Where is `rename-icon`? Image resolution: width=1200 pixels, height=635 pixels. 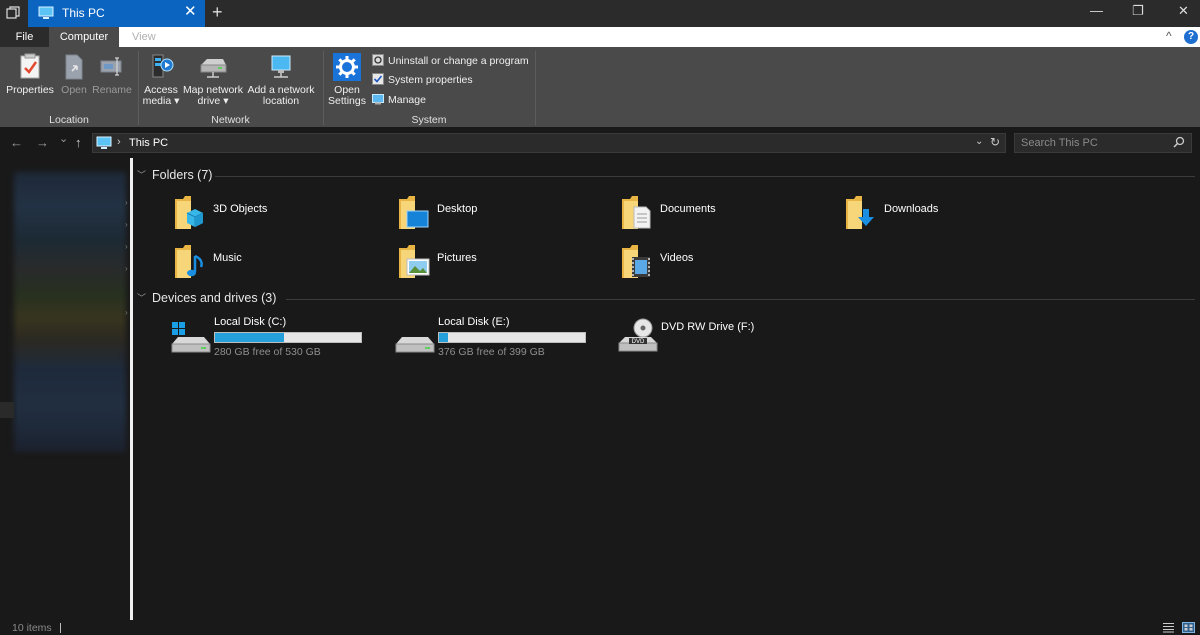
rename-icon is located at coordinates (112, 67).